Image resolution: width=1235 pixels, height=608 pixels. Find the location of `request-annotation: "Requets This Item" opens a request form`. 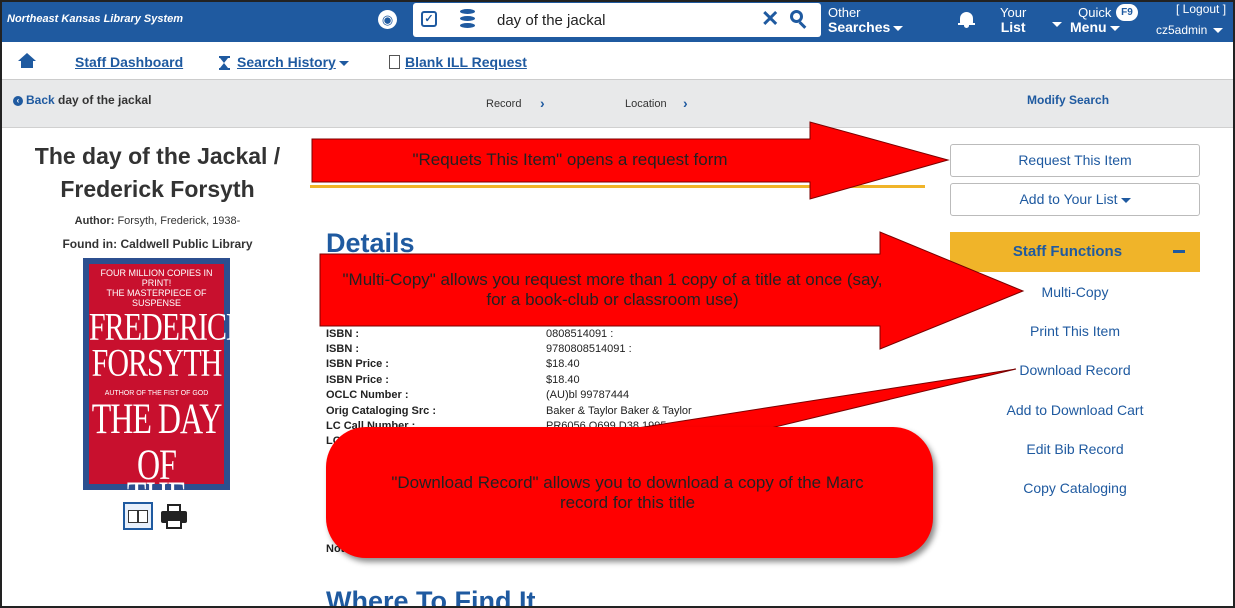

request-annotation: "Requets This Item" opens a request form is located at coordinates (570, 159).